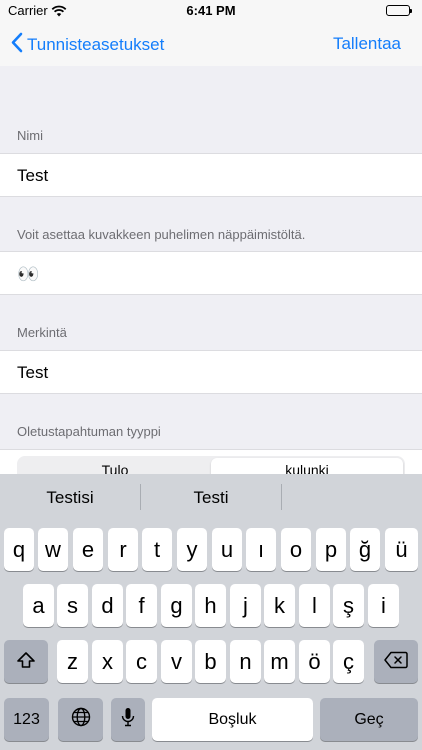 This screenshot has height=750, width=422. Describe the element at coordinates (18, 45) in the screenshot. I see `chevron-left-icon` at that location.